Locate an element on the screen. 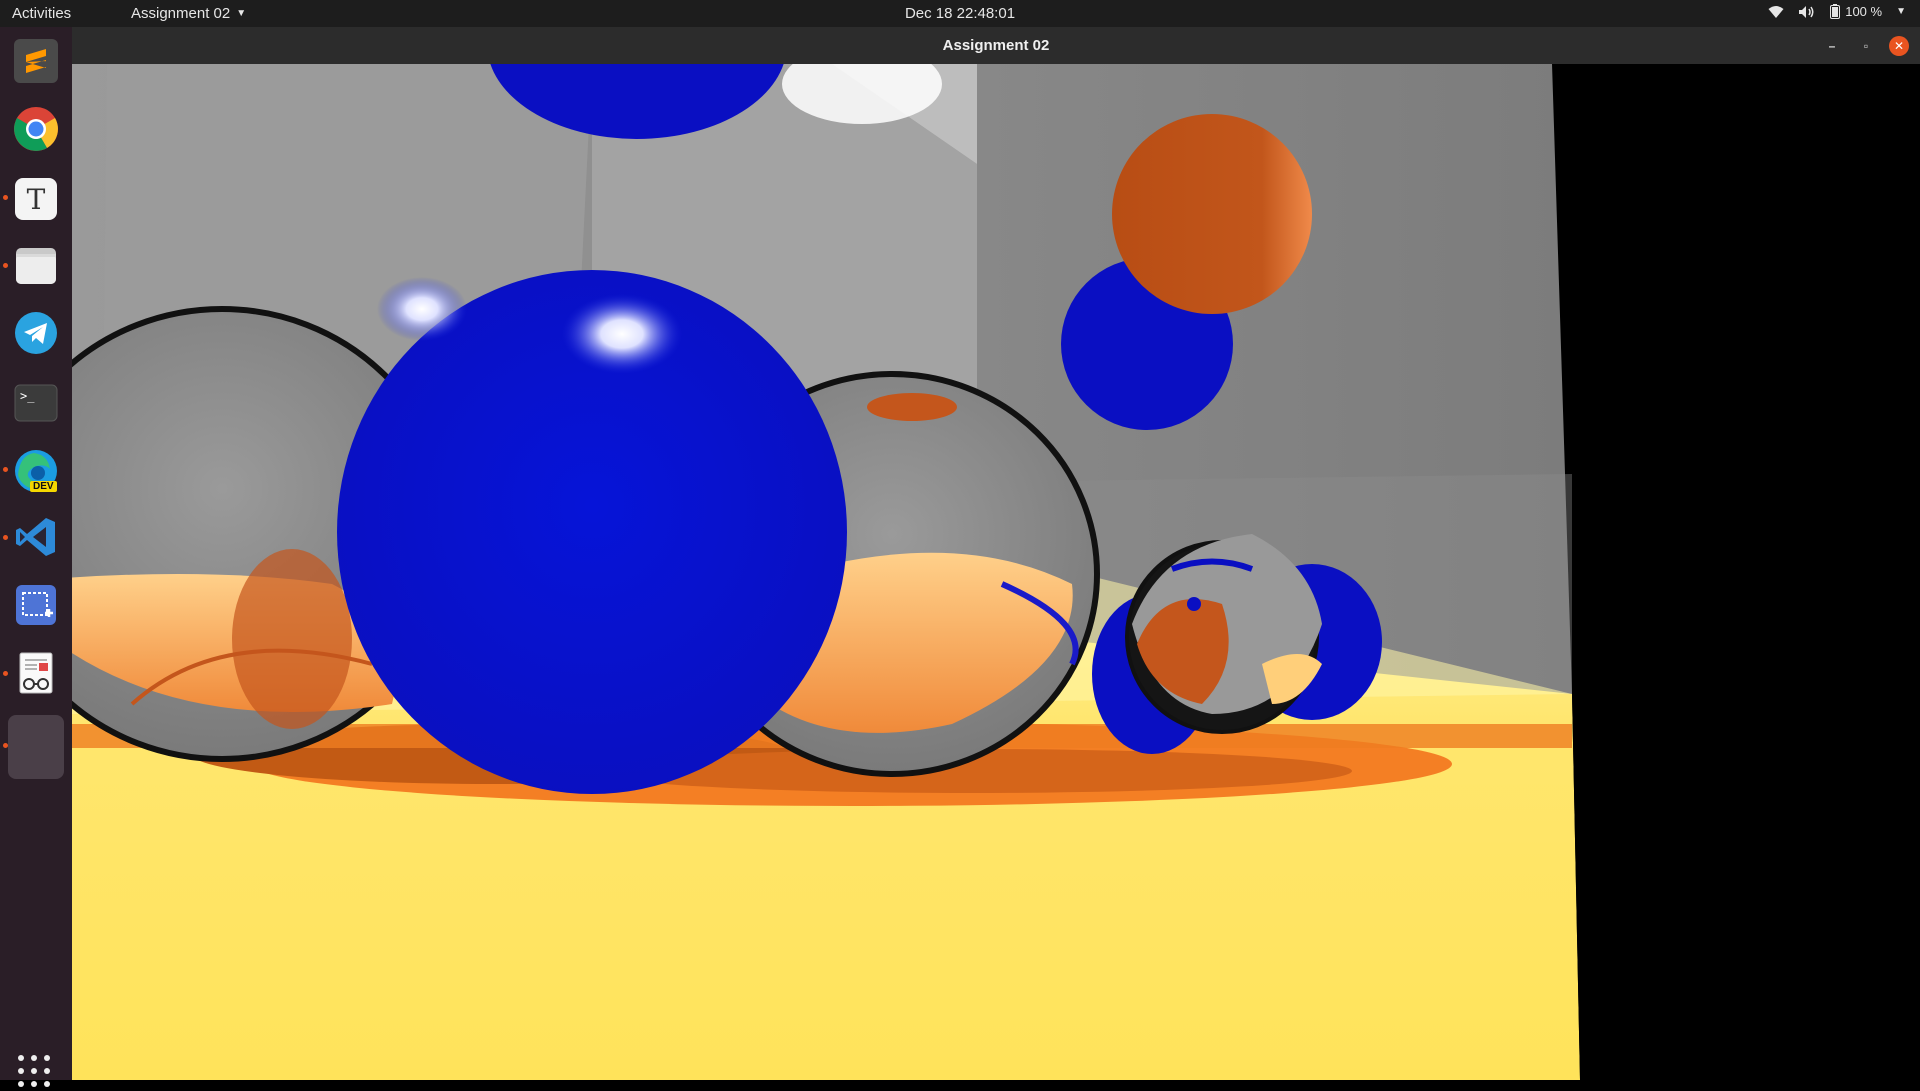 Image resolution: width=1920 pixels, height=1091 pixels. dock-terminal: >_ is located at coordinates (36, 403).